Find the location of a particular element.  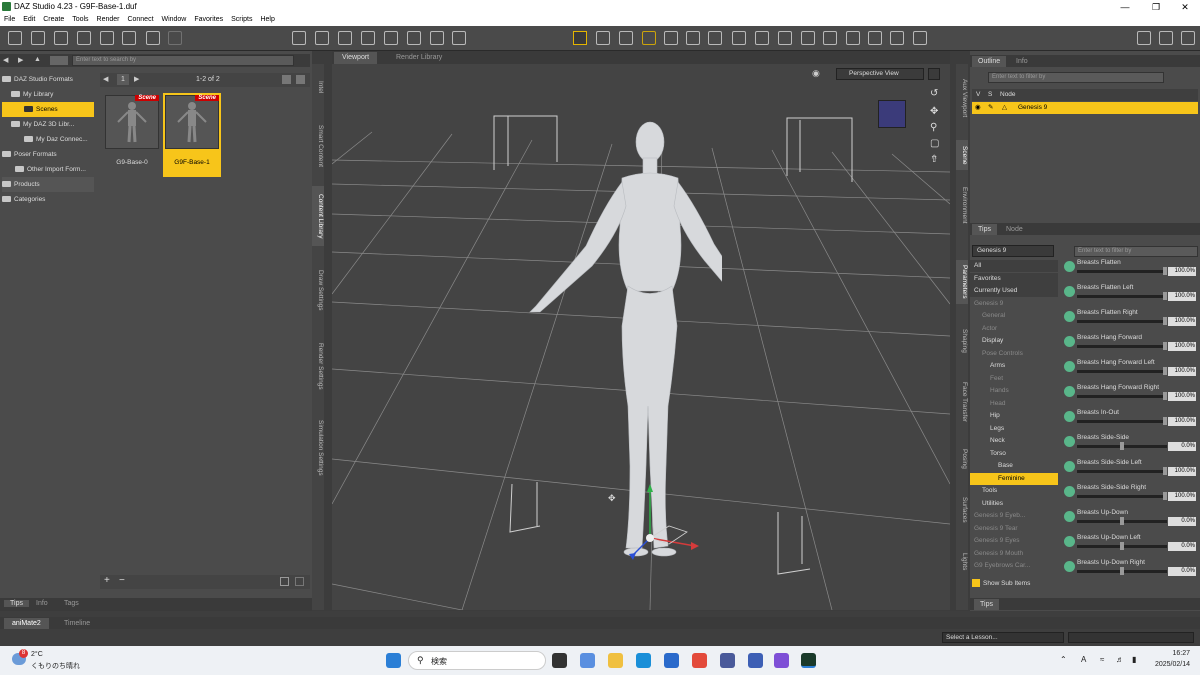

menu-render: Render is located at coordinates (108, 20).